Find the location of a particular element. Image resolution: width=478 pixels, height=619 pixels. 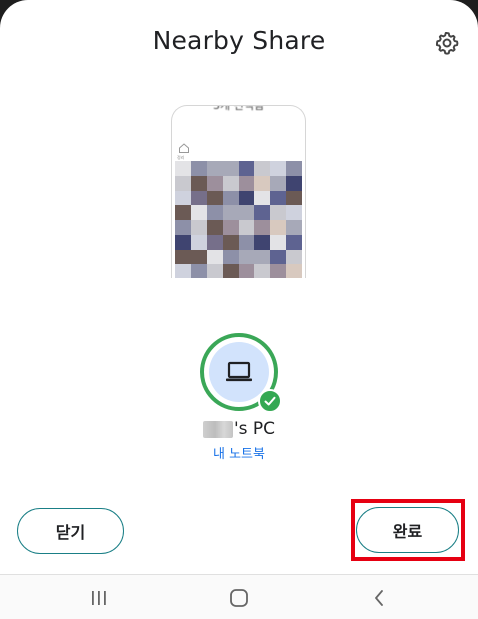

sheet-title: Nearby Share is located at coordinates (239, 40).